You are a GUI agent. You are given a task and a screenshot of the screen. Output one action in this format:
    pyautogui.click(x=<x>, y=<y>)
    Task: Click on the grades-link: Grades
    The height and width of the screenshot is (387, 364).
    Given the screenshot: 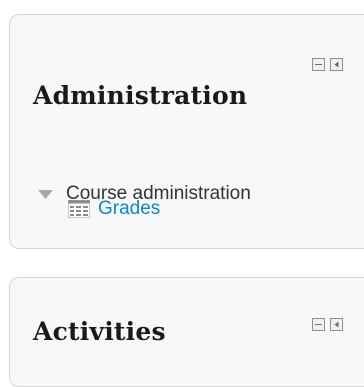 What is the action you would take?
    pyautogui.click(x=114, y=209)
    